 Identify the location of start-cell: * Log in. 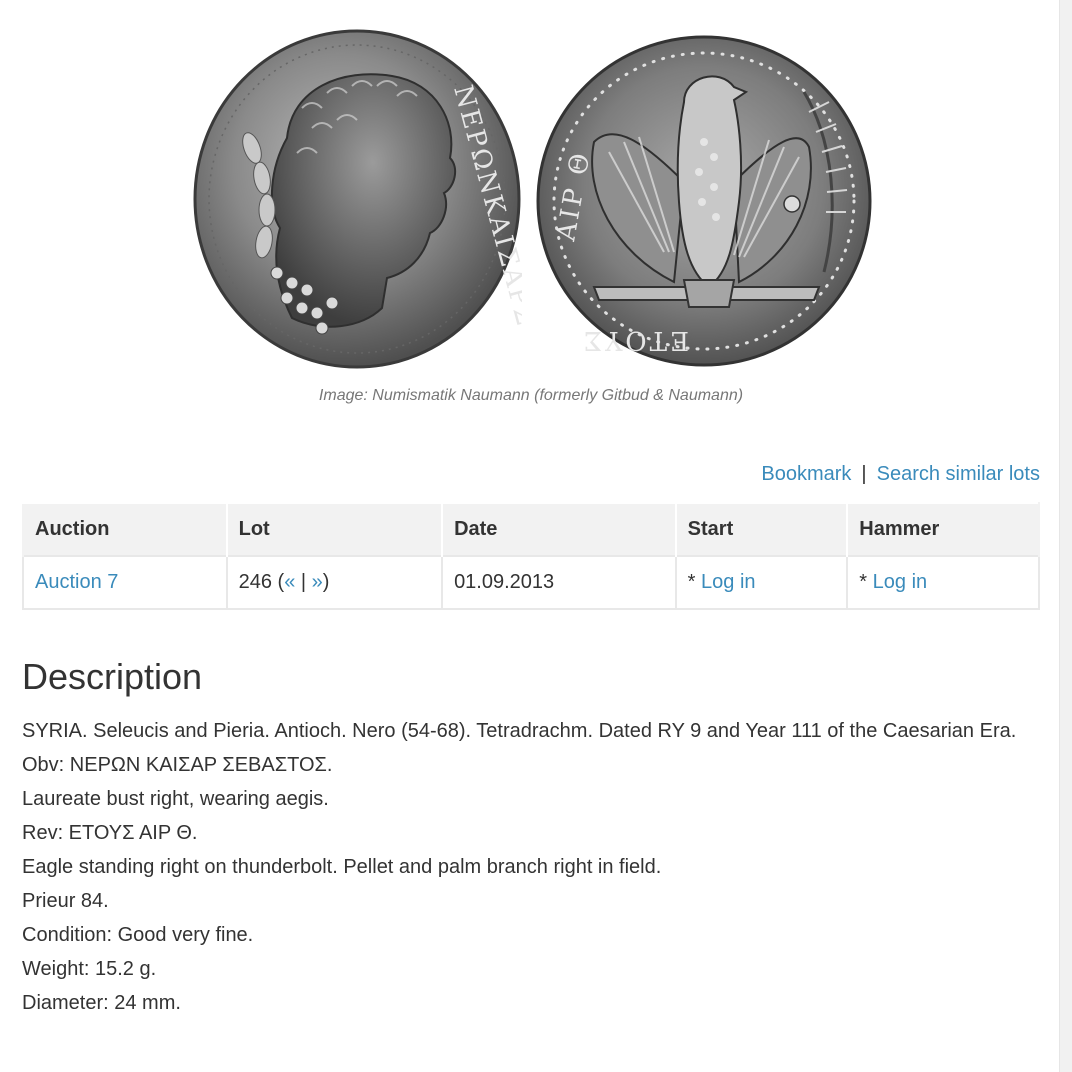
(761, 582).